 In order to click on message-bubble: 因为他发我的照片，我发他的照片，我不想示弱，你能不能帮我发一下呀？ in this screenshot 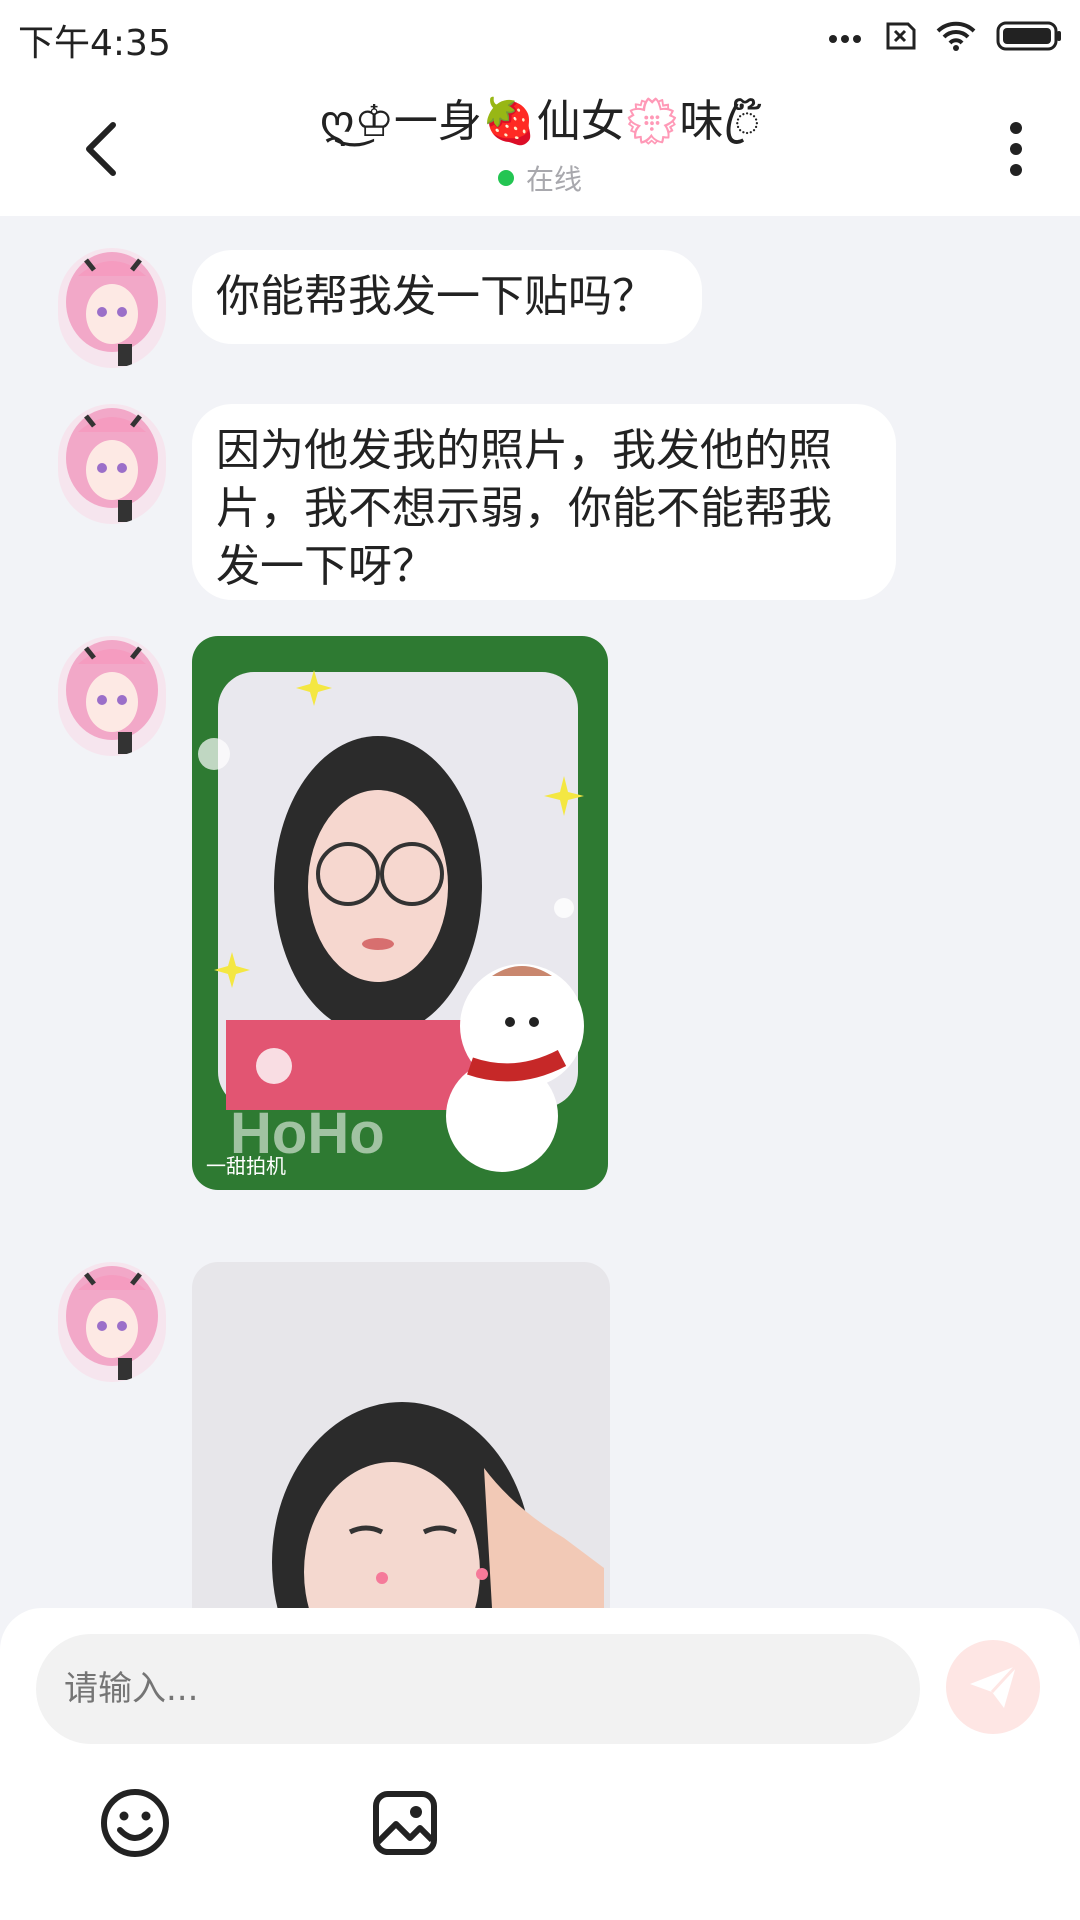, I will do `click(544, 502)`.